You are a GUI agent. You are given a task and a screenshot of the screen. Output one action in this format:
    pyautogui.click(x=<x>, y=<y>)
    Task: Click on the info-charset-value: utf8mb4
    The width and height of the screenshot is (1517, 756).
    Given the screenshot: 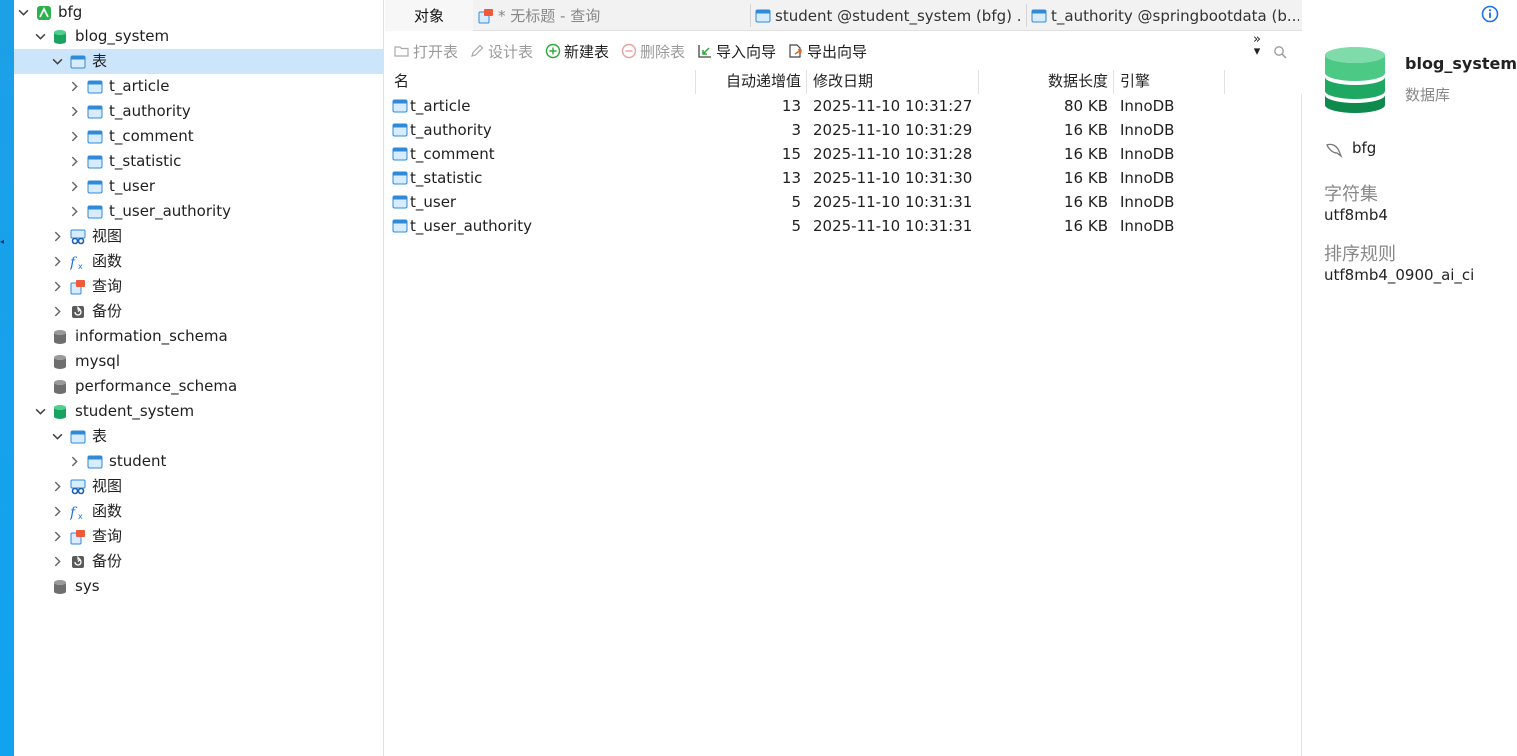 What is the action you would take?
    pyautogui.click(x=1356, y=215)
    